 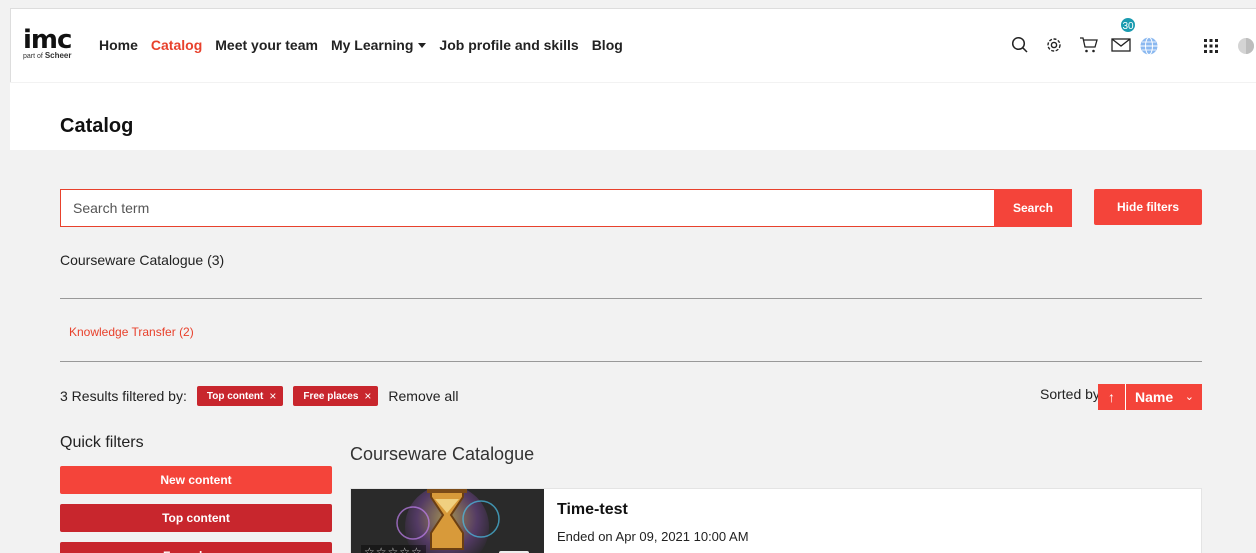 What do you see at coordinates (633, 116) in the screenshot?
I see `page-title-bar: Catalog` at bounding box center [633, 116].